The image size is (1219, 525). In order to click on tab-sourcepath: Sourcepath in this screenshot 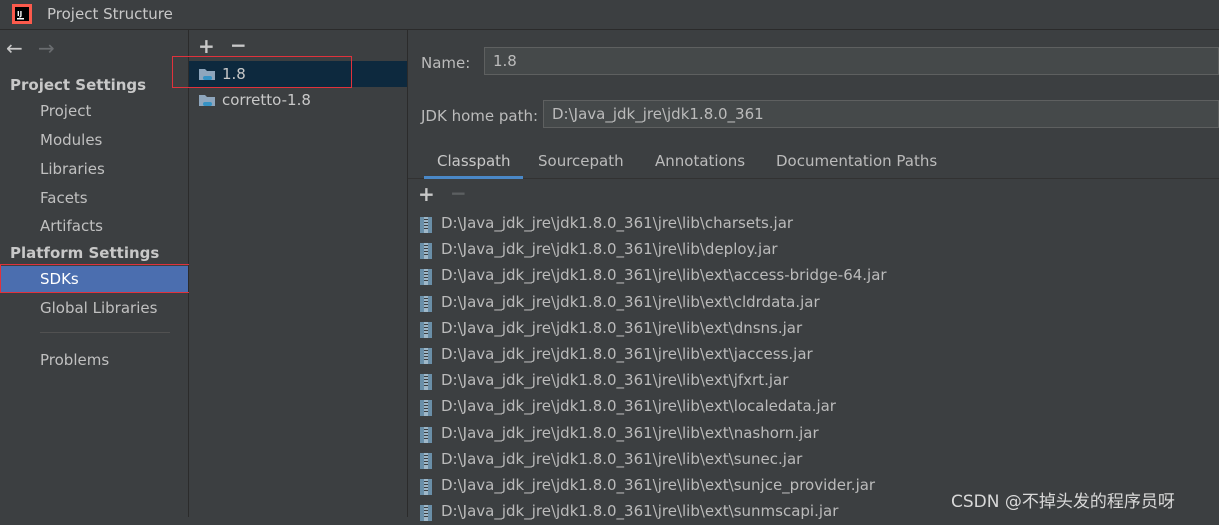, I will do `click(581, 161)`.